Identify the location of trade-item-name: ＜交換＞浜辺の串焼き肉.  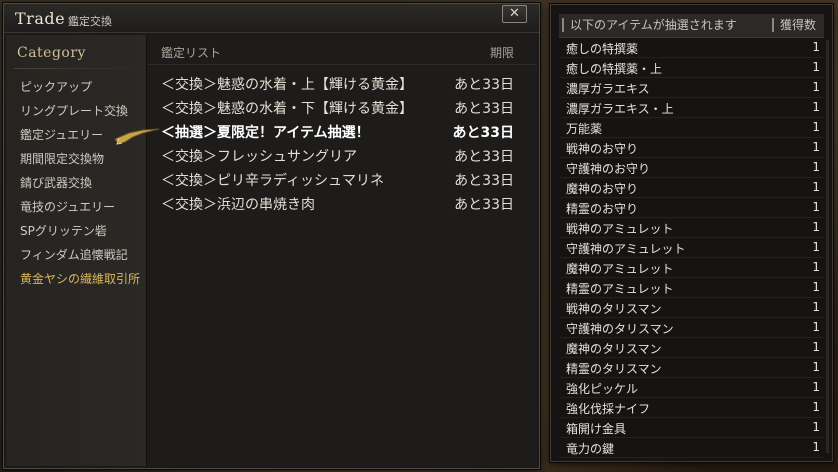
(238, 205).